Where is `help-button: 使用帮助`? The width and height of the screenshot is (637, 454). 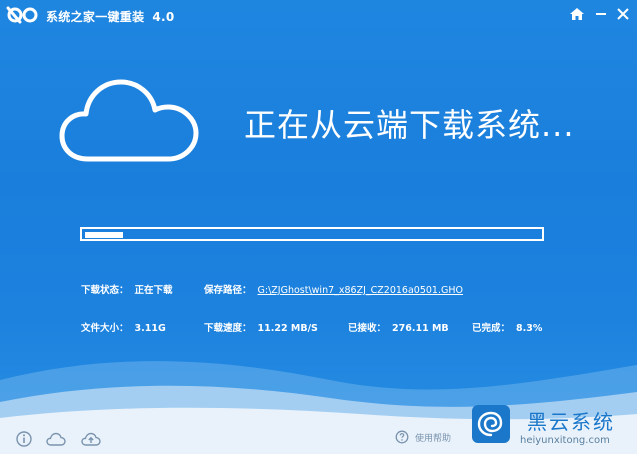
help-button: 使用帮助 is located at coordinates (423, 437).